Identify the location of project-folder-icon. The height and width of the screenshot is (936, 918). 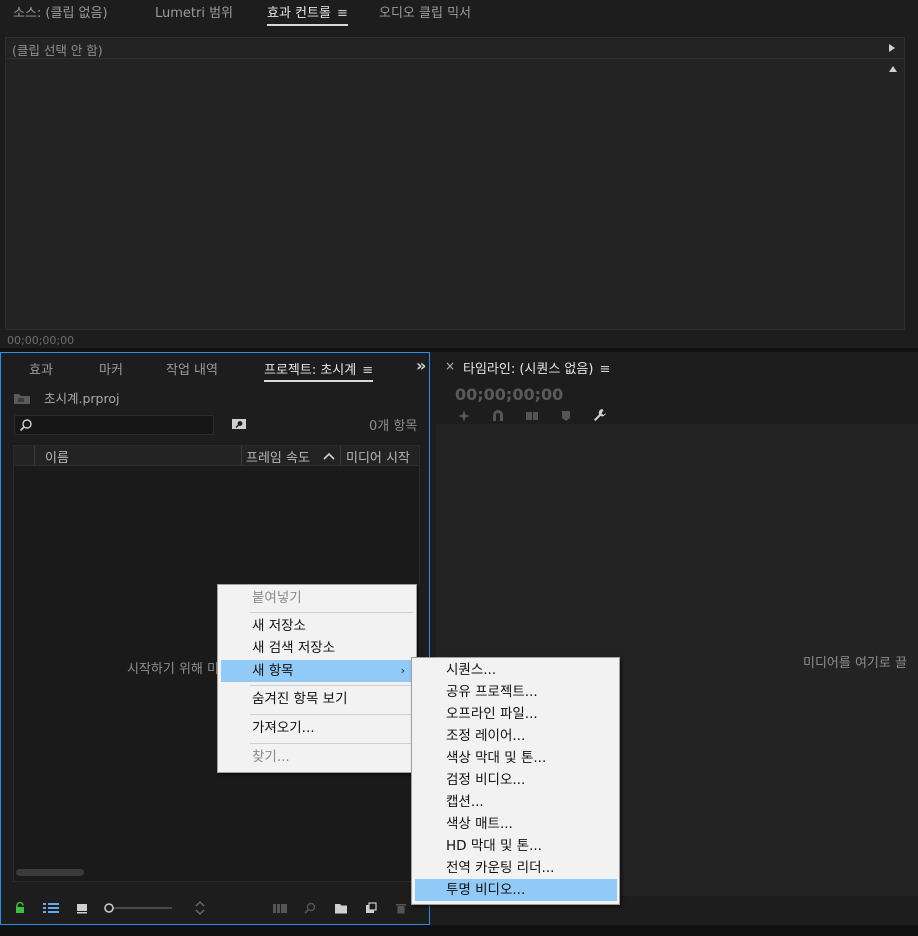
(22, 399).